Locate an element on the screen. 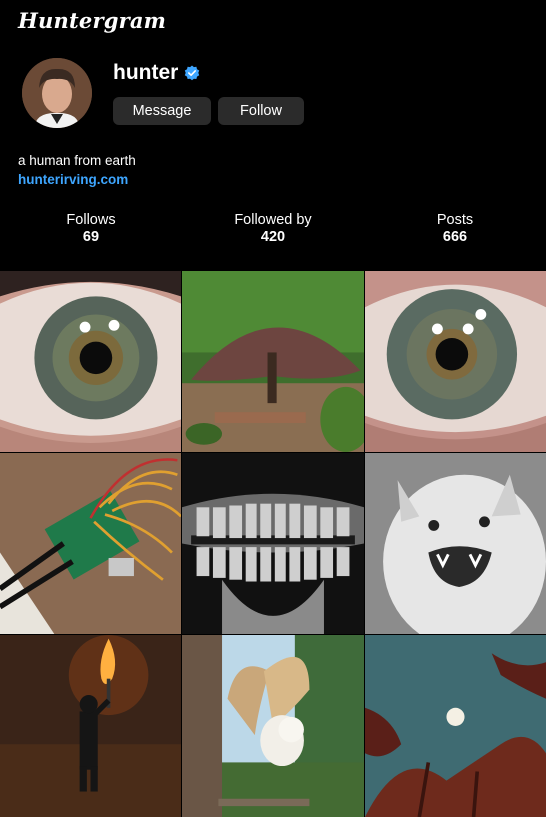 This screenshot has height=817, width=546. message-button: Message is located at coordinates (162, 111).